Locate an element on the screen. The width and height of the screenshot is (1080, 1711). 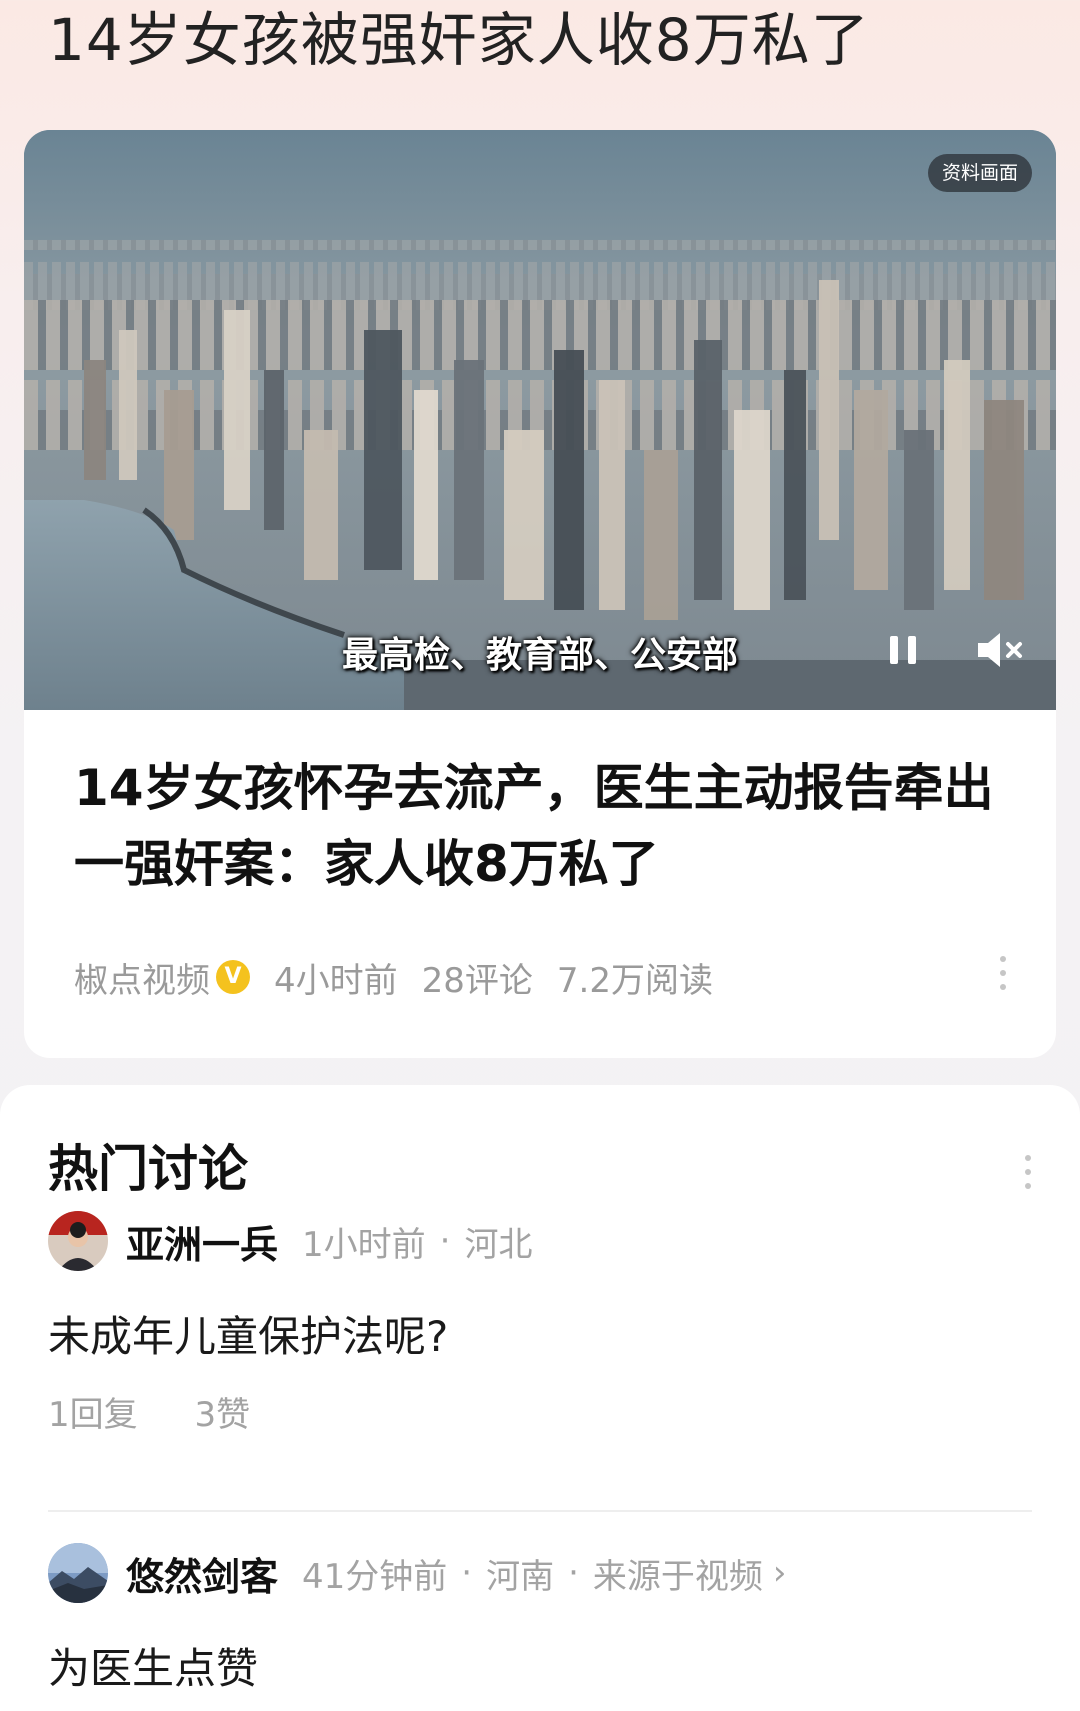
article-meta: 椒点视频 V 4小时前 28评论 7.2万阅读 is located at coordinates (393, 977).